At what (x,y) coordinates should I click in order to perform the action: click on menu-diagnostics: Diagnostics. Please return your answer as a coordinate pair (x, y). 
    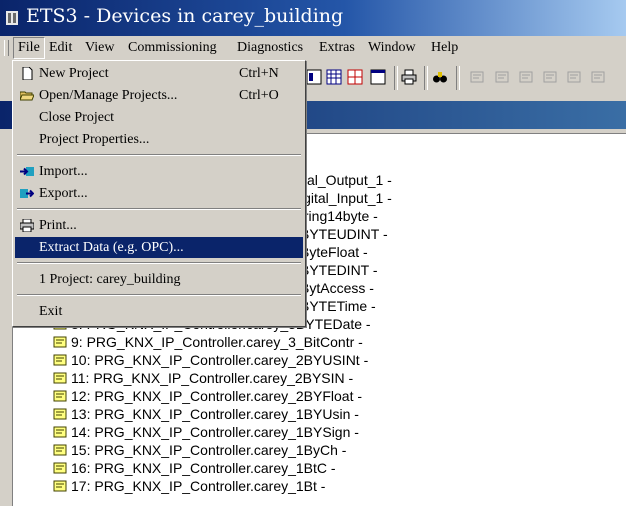
    Looking at the image, I should click on (270, 48).